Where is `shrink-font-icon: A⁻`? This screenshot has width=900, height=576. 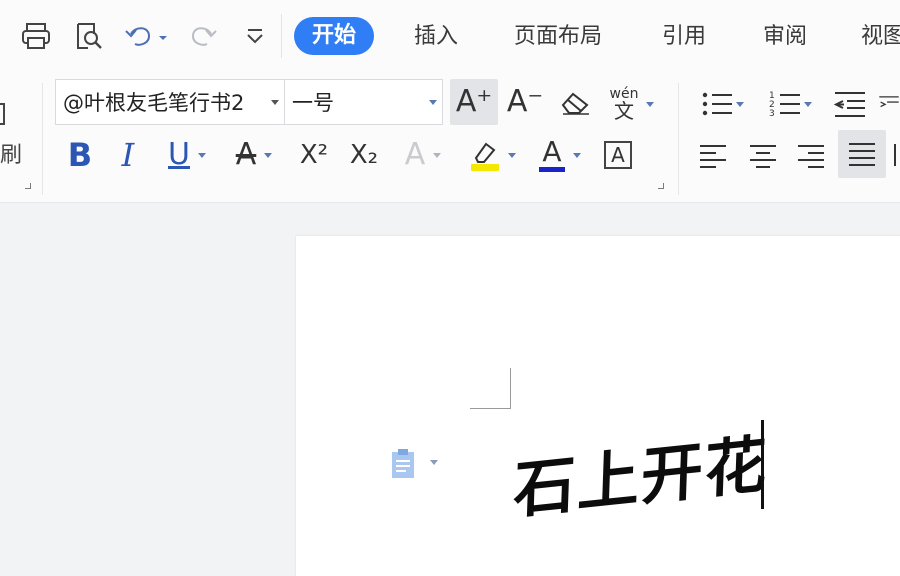 shrink-font-icon: A⁻ is located at coordinates (525, 101).